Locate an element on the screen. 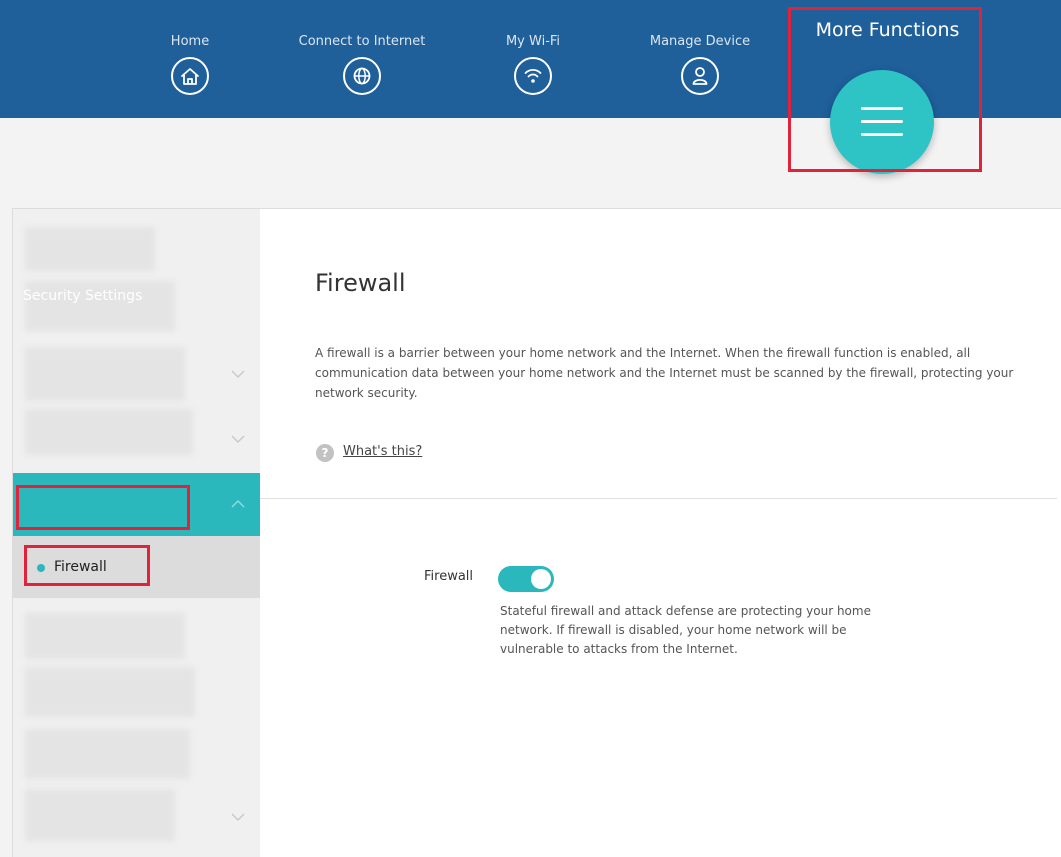 Image resolution: width=1061 pixels, height=857 pixels. globe-icon is located at coordinates (362, 76).